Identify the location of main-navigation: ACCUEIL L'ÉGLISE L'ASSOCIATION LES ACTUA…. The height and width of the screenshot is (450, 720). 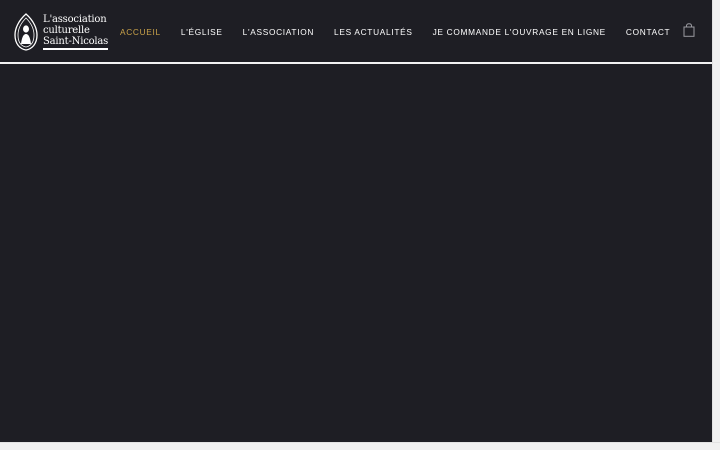
(405, 32).